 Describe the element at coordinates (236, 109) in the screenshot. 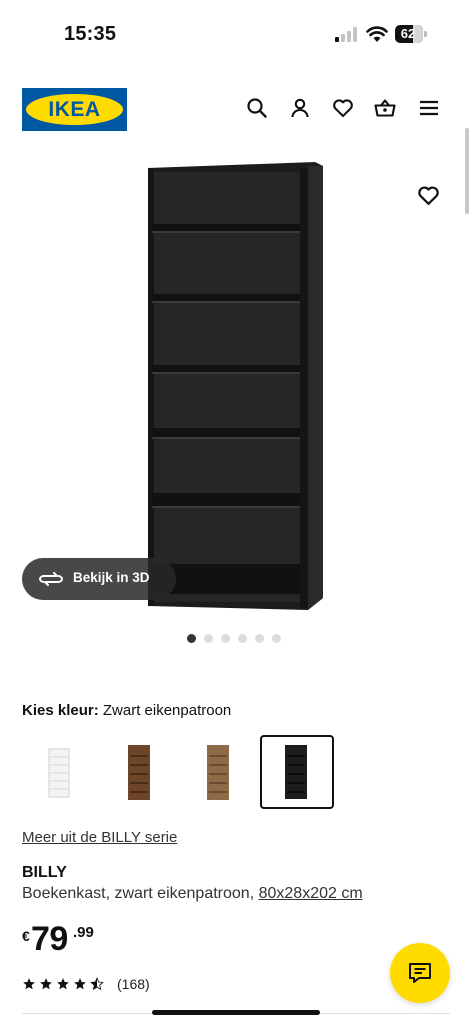

I see `site-header: IKEA` at that location.